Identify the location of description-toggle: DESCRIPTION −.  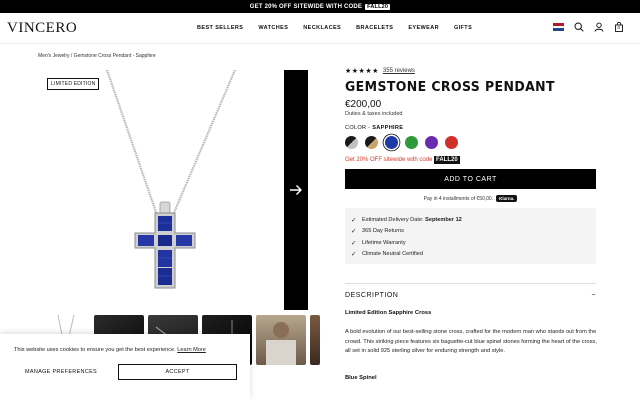
(470, 295).